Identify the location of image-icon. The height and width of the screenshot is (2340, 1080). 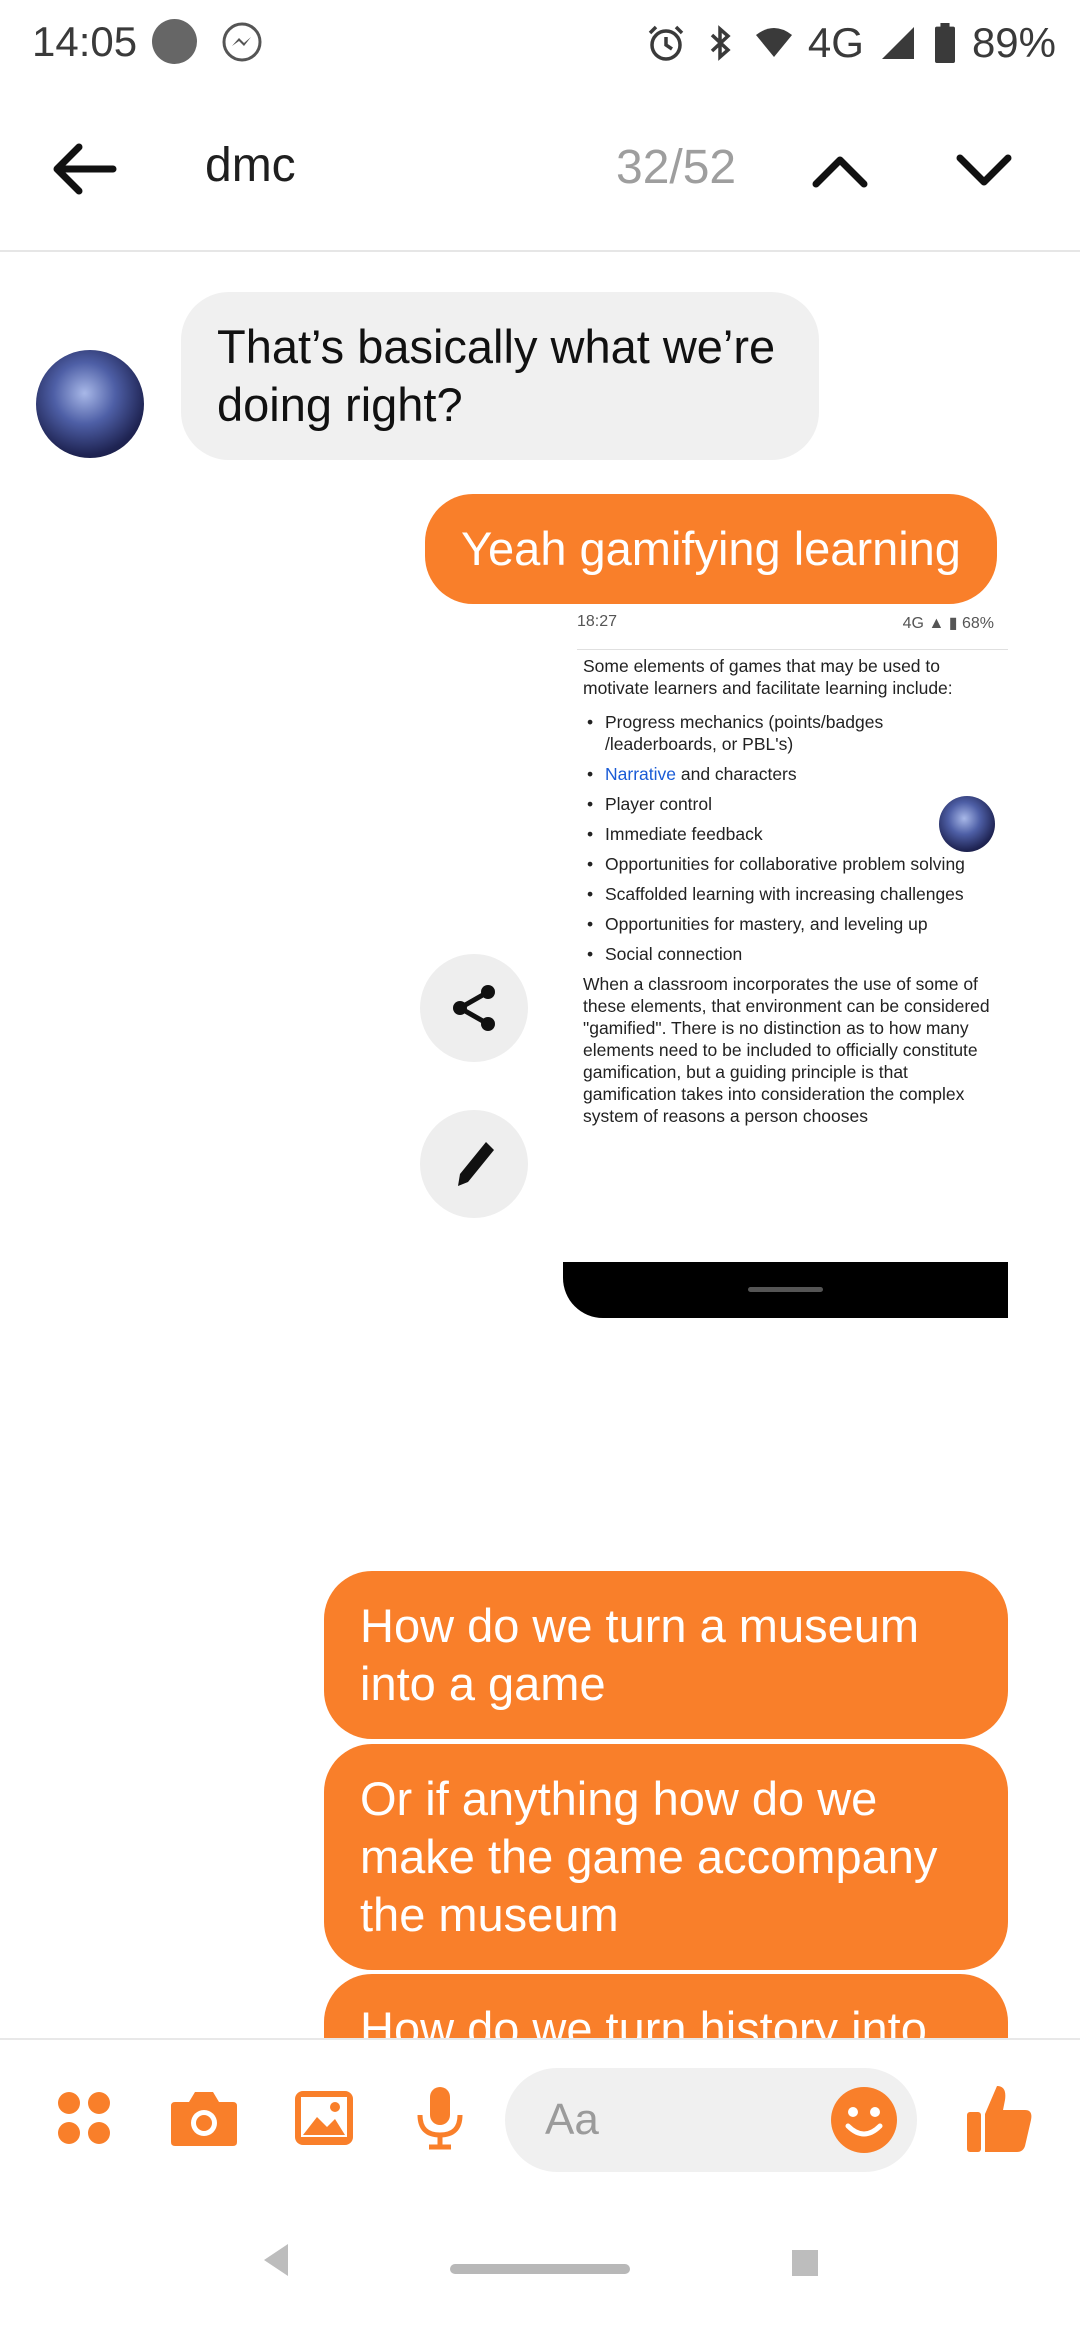
(324, 2118).